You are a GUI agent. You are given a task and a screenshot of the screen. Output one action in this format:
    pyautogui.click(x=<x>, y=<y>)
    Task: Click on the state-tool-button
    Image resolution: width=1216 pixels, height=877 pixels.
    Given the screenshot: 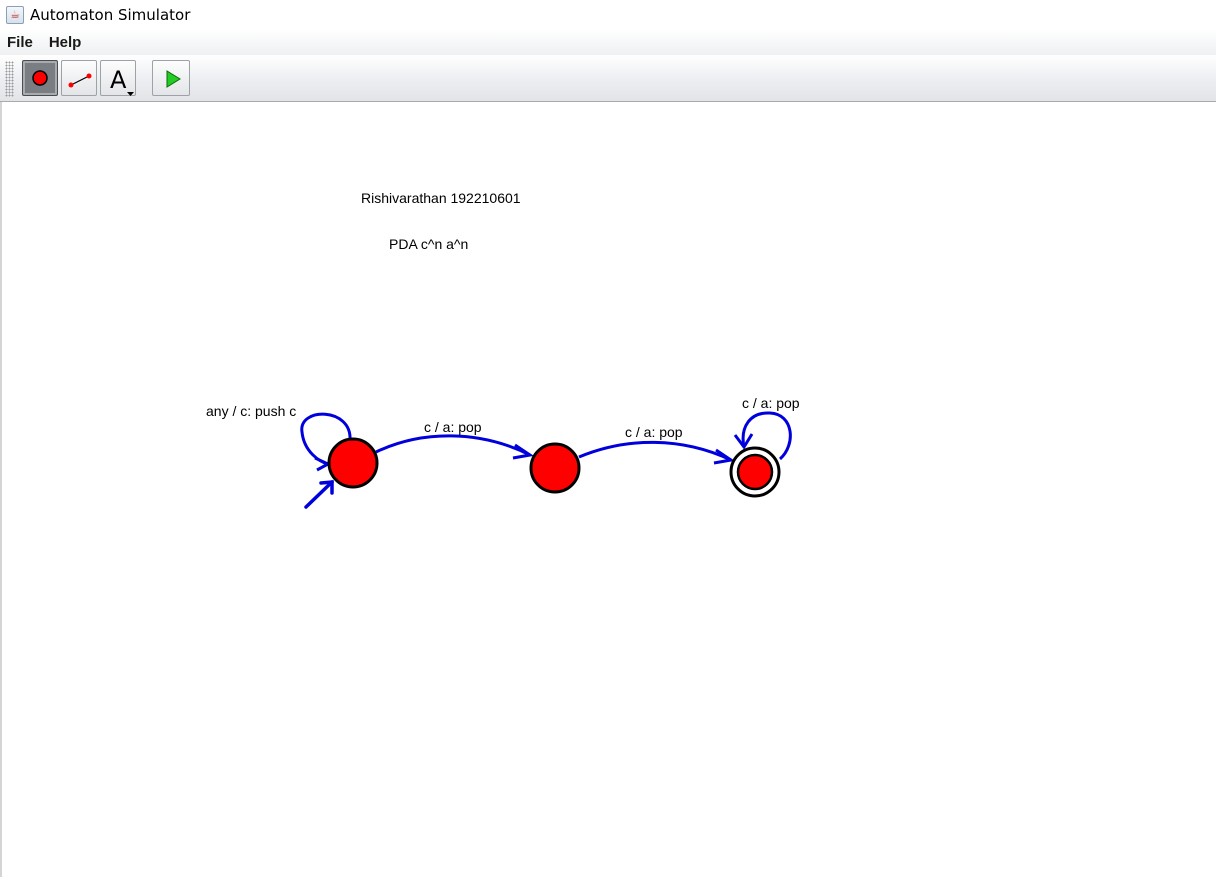 What is the action you would take?
    pyautogui.click(x=40, y=78)
    